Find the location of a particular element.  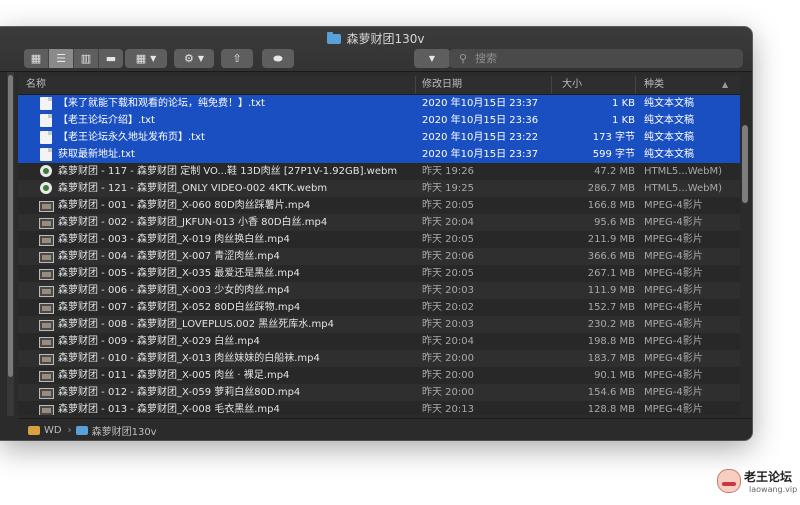

file-size: 183.7 MB is located at coordinates (611, 358).